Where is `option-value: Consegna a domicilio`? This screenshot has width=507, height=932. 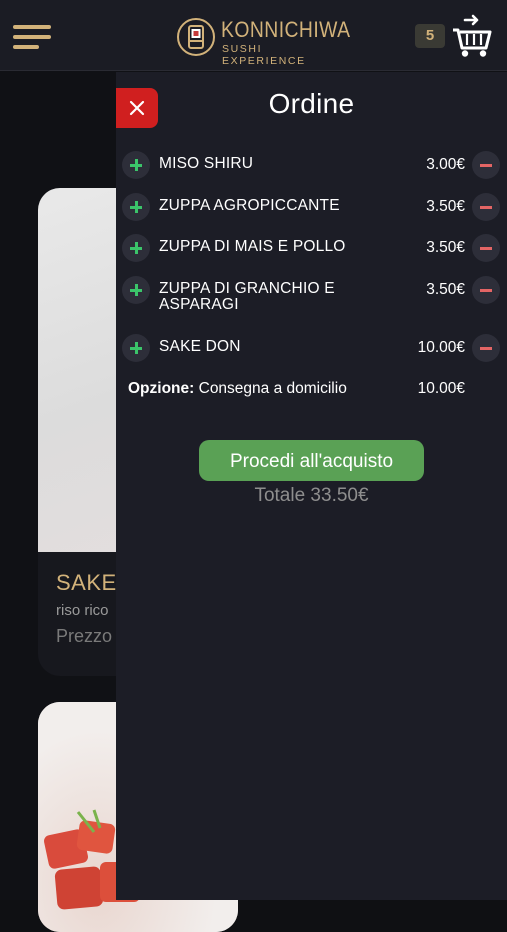
option-value: Consegna a domicilio is located at coordinates (270, 388).